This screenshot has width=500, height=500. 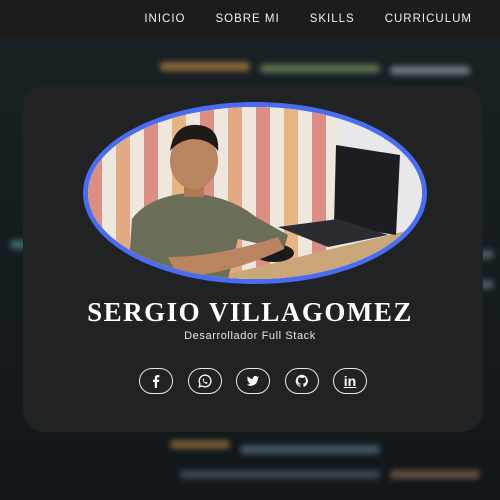 I want to click on github-button, so click(x=301, y=381).